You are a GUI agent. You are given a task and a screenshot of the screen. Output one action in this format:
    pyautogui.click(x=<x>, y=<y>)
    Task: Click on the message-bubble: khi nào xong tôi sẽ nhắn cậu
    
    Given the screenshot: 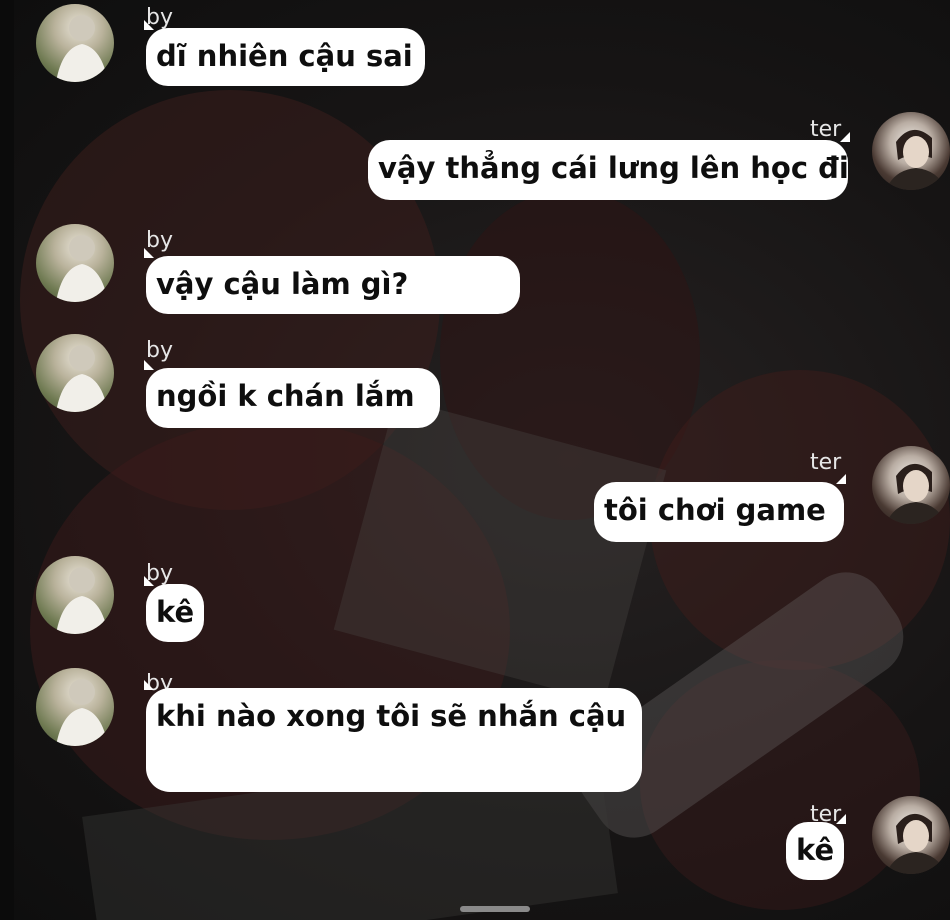 What is the action you would take?
    pyautogui.click(x=393, y=736)
    